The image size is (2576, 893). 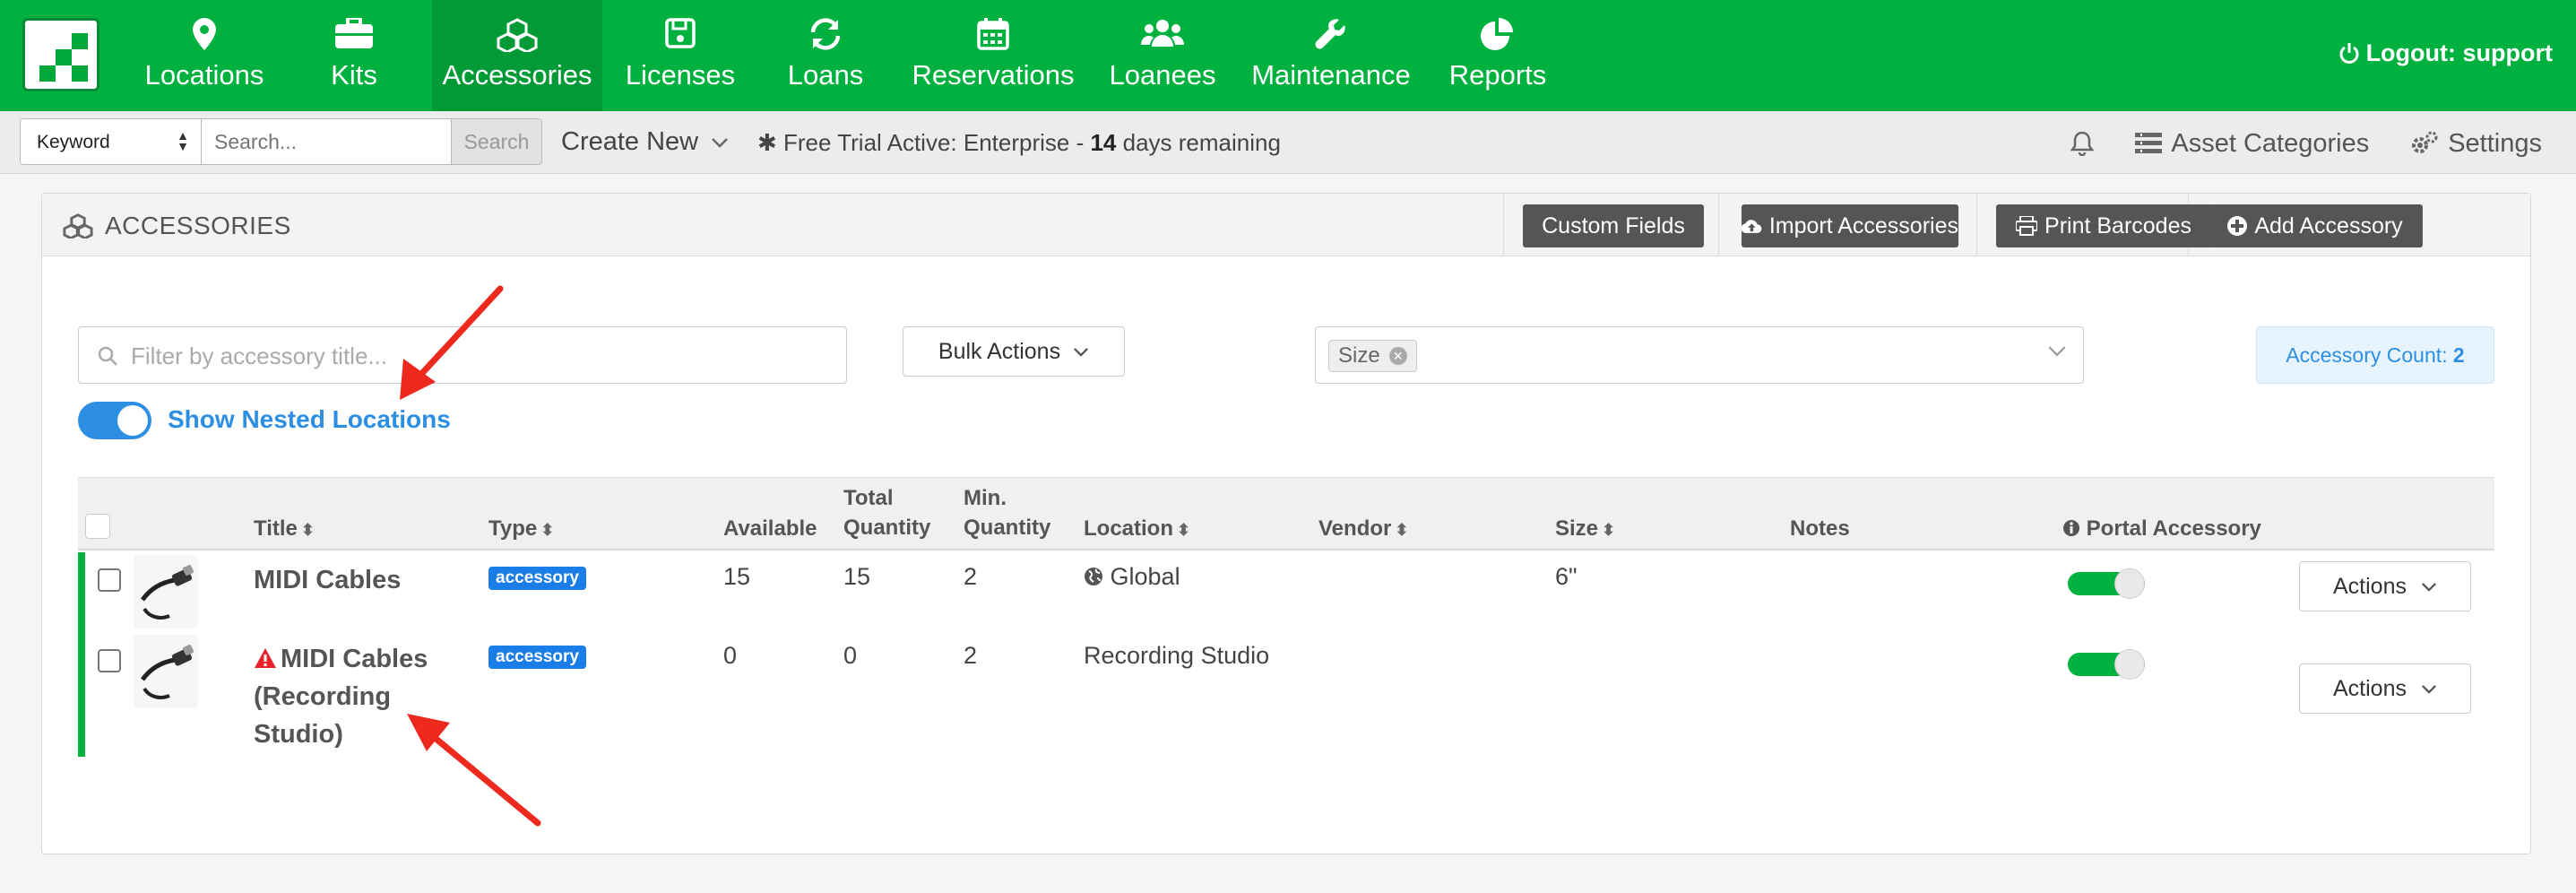 What do you see at coordinates (1577, 528) in the screenshot?
I see `col-size-label: Size` at bounding box center [1577, 528].